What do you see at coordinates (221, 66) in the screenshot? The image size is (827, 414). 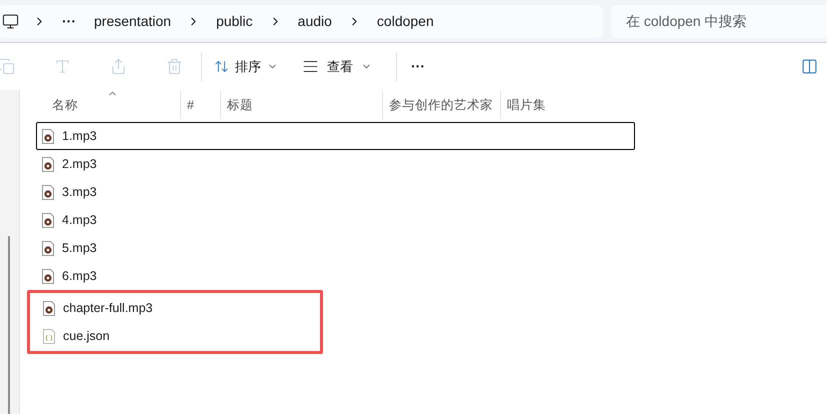 I see `sort-icon` at bounding box center [221, 66].